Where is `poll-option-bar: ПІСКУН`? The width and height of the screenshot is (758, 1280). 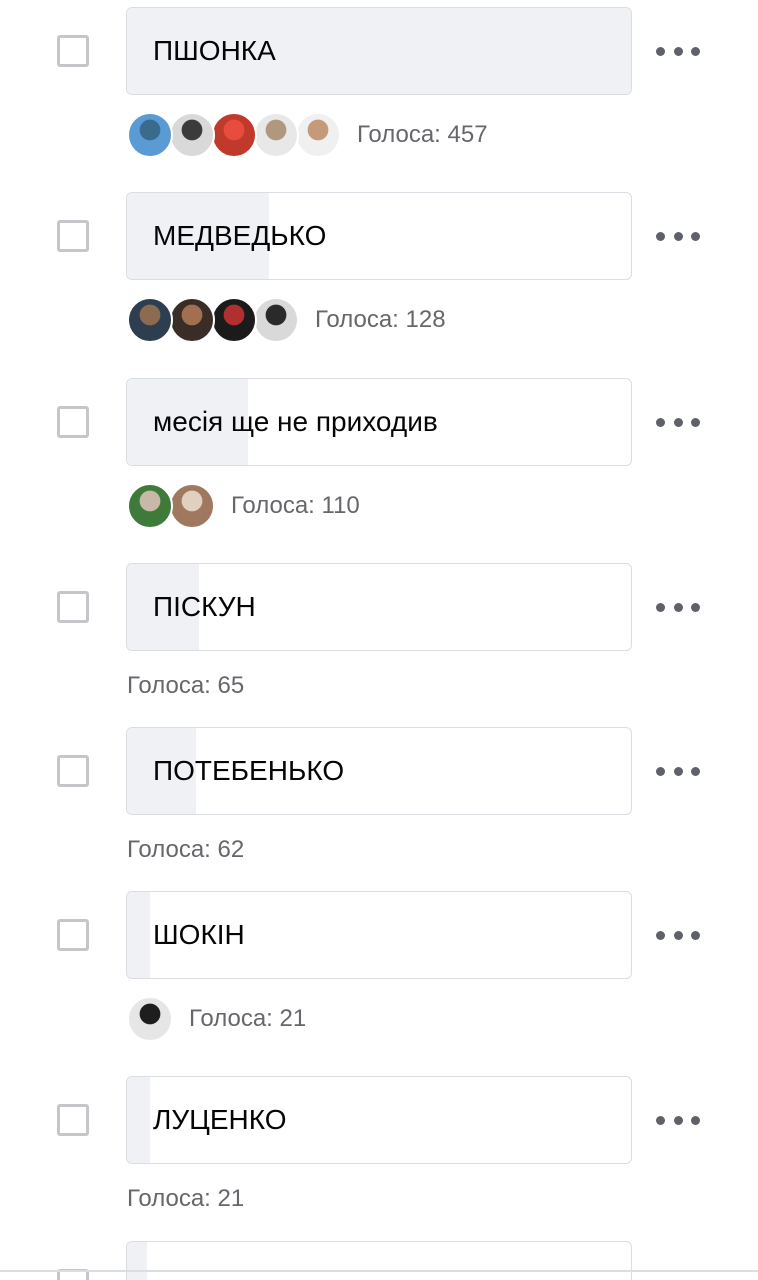
poll-option-bar: ПІСКУН is located at coordinates (379, 607).